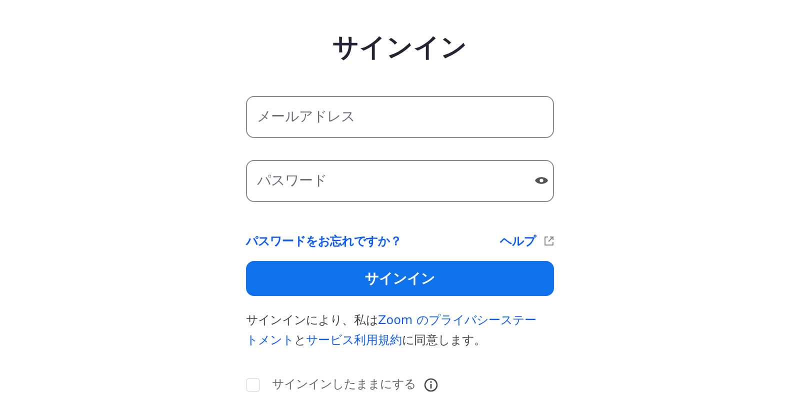  Describe the element at coordinates (400, 278) in the screenshot. I see `sign-in-button: サインイン` at that location.